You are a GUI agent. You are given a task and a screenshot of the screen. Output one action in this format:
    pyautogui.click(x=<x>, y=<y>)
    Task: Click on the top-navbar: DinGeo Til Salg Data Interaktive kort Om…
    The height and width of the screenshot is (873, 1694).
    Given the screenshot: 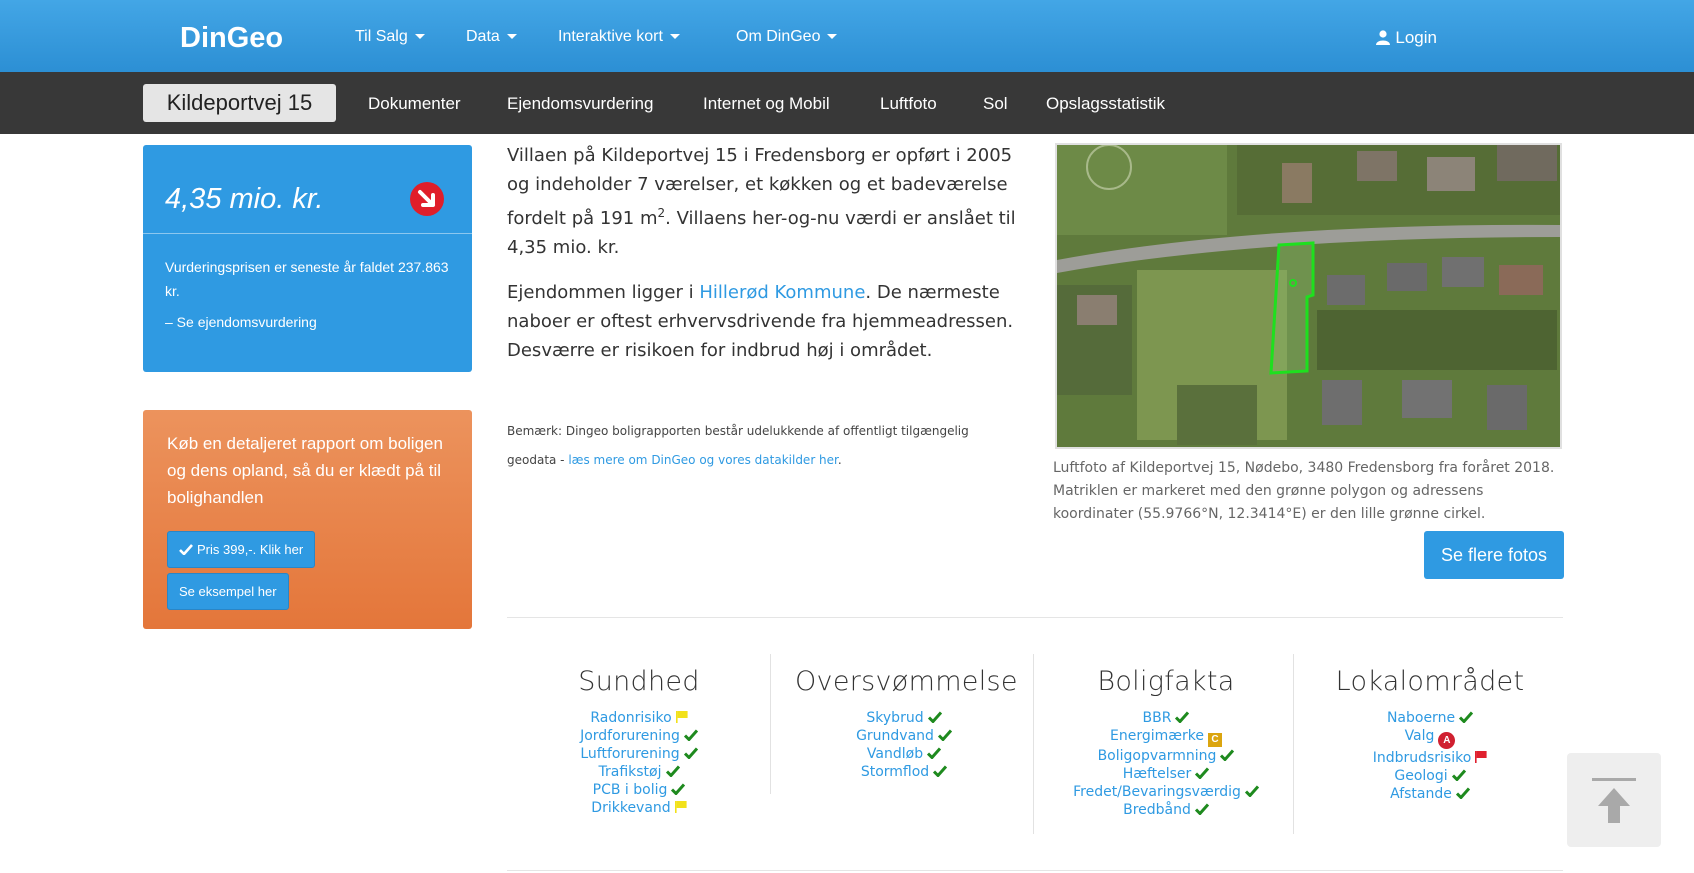 What is the action you would take?
    pyautogui.click(x=847, y=36)
    